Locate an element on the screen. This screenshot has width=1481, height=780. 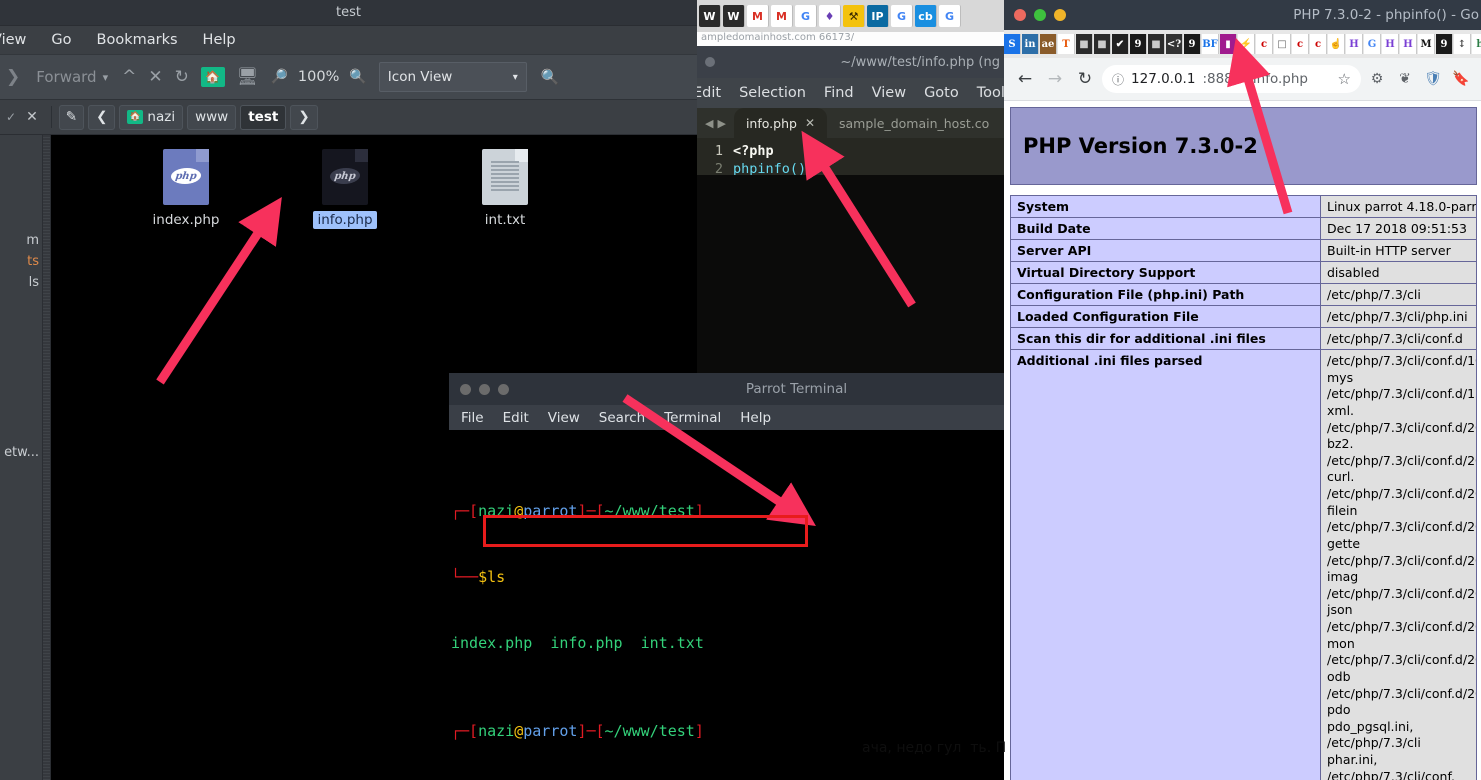
sidebar-item-fragment-2: ts is located at coordinates (21, 261).